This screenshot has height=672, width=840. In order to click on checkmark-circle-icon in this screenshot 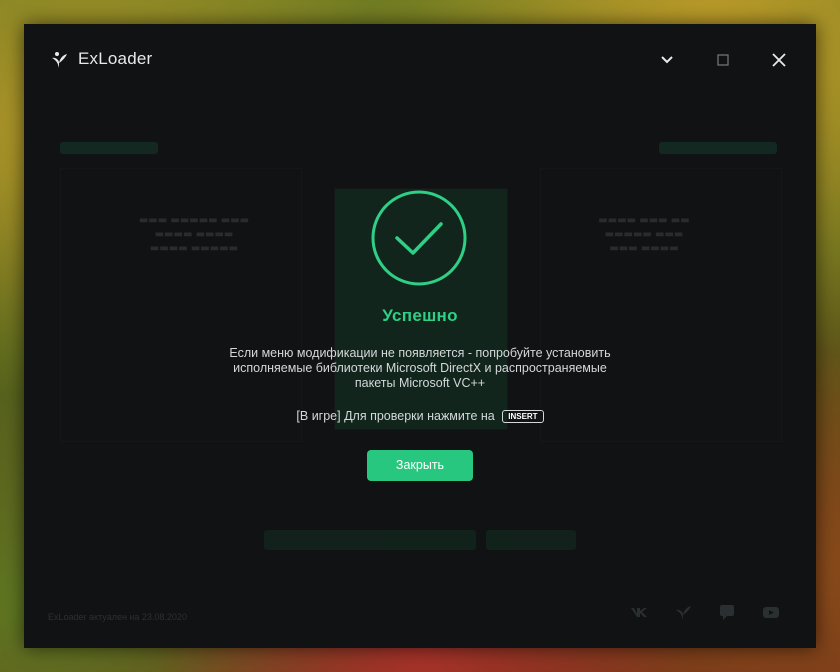, I will do `click(419, 238)`.